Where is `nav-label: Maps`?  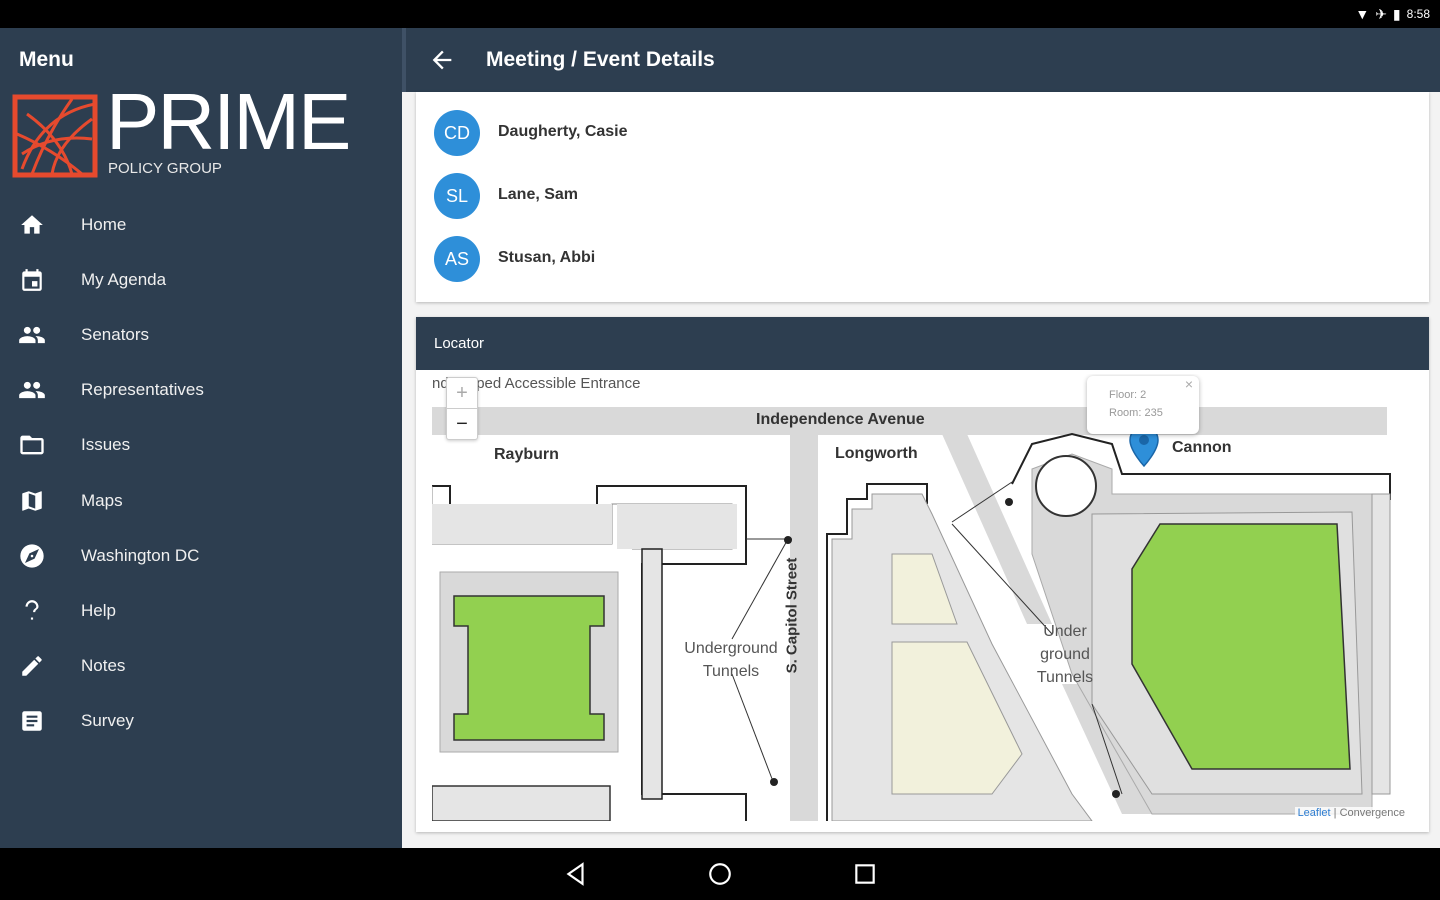 nav-label: Maps is located at coordinates (102, 500).